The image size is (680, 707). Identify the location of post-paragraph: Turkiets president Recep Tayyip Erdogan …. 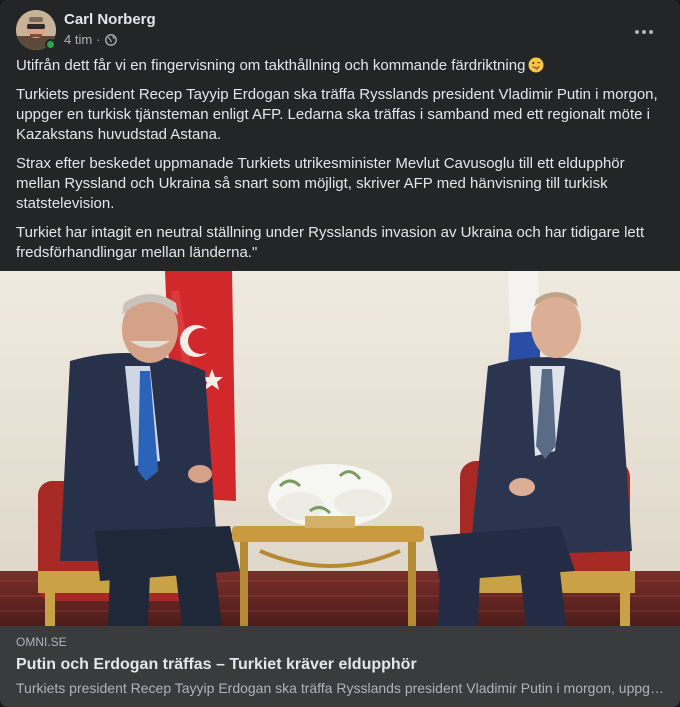
(337, 114).